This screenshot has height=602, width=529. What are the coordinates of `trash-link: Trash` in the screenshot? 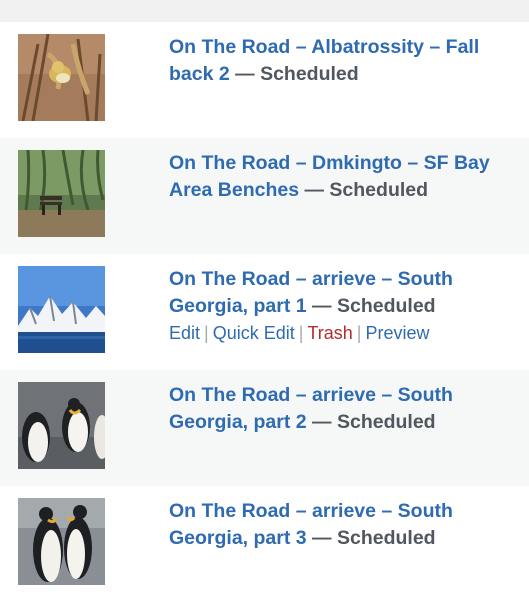 It's located at (329, 333).